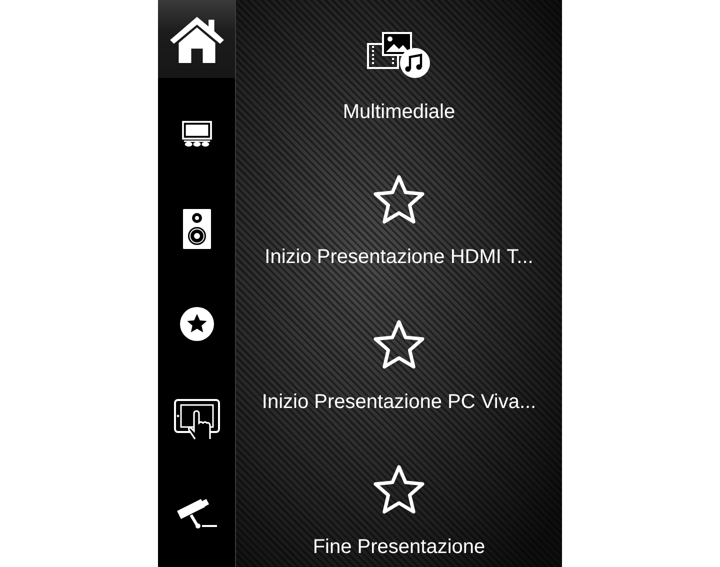 The height and width of the screenshot is (567, 720). I want to click on media-icon, so click(399, 55).